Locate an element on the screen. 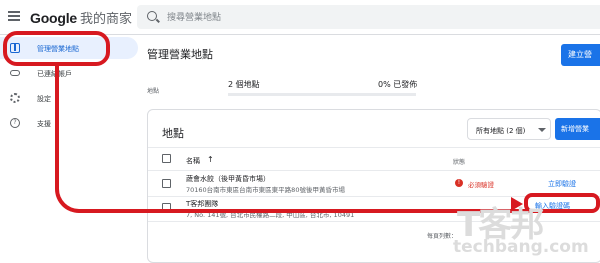 The height and width of the screenshot is (263, 600). top-app-bar: Google 我的商家 搜尋營業地點 is located at coordinates (300, 17).